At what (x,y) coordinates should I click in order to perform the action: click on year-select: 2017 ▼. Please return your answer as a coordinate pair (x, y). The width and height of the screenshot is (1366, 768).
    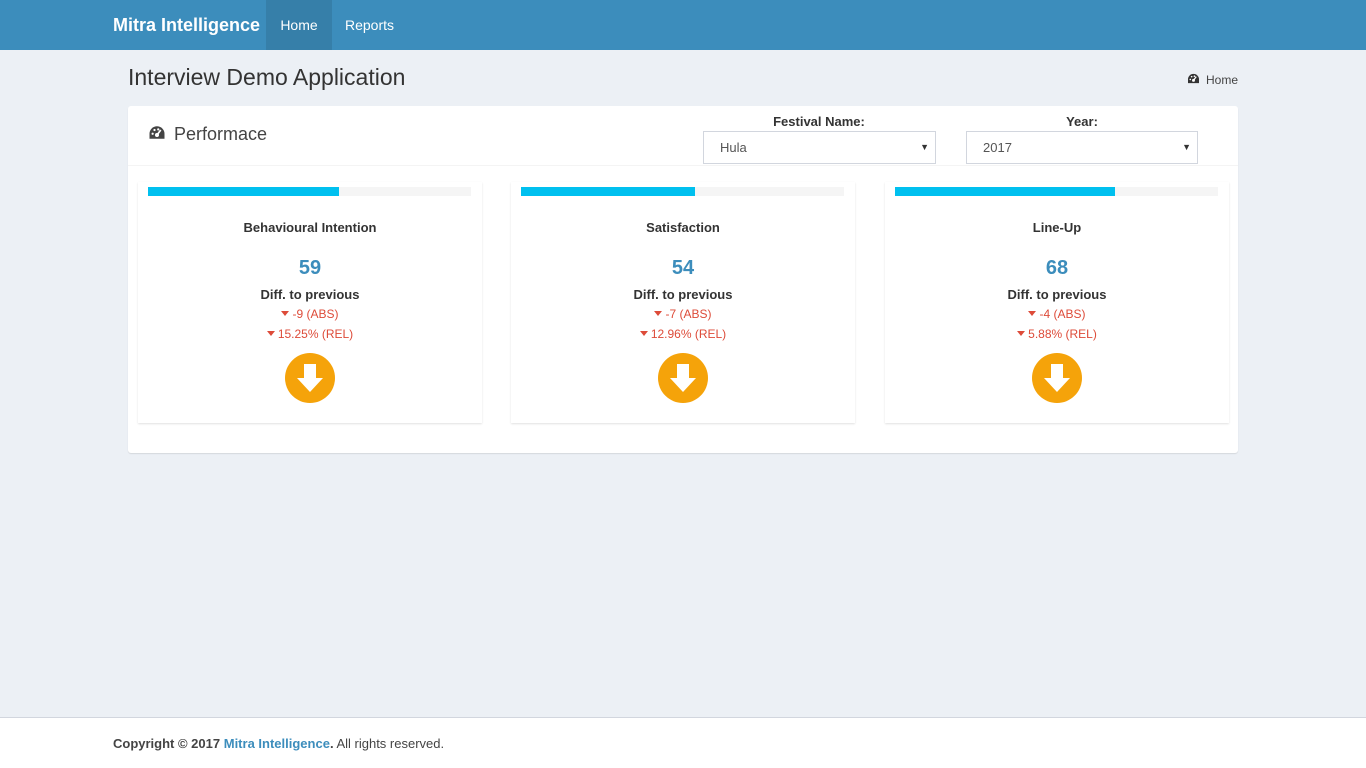
    Looking at the image, I should click on (1082, 147).